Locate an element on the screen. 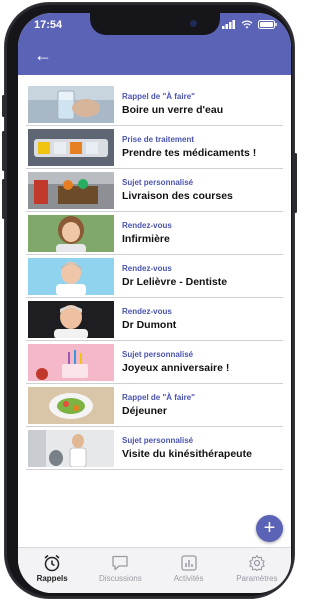 The height and width of the screenshot is (601, 320). reminder-title: Infirmière is located at coordinates (146, 238).